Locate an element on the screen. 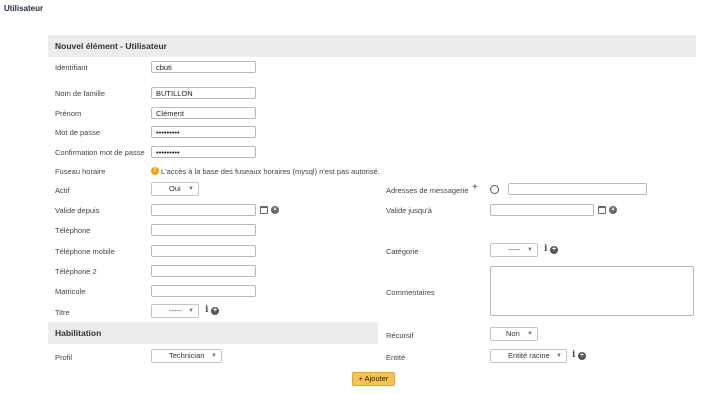  entite-value: Entité racine is located at coordinates (529, 355).